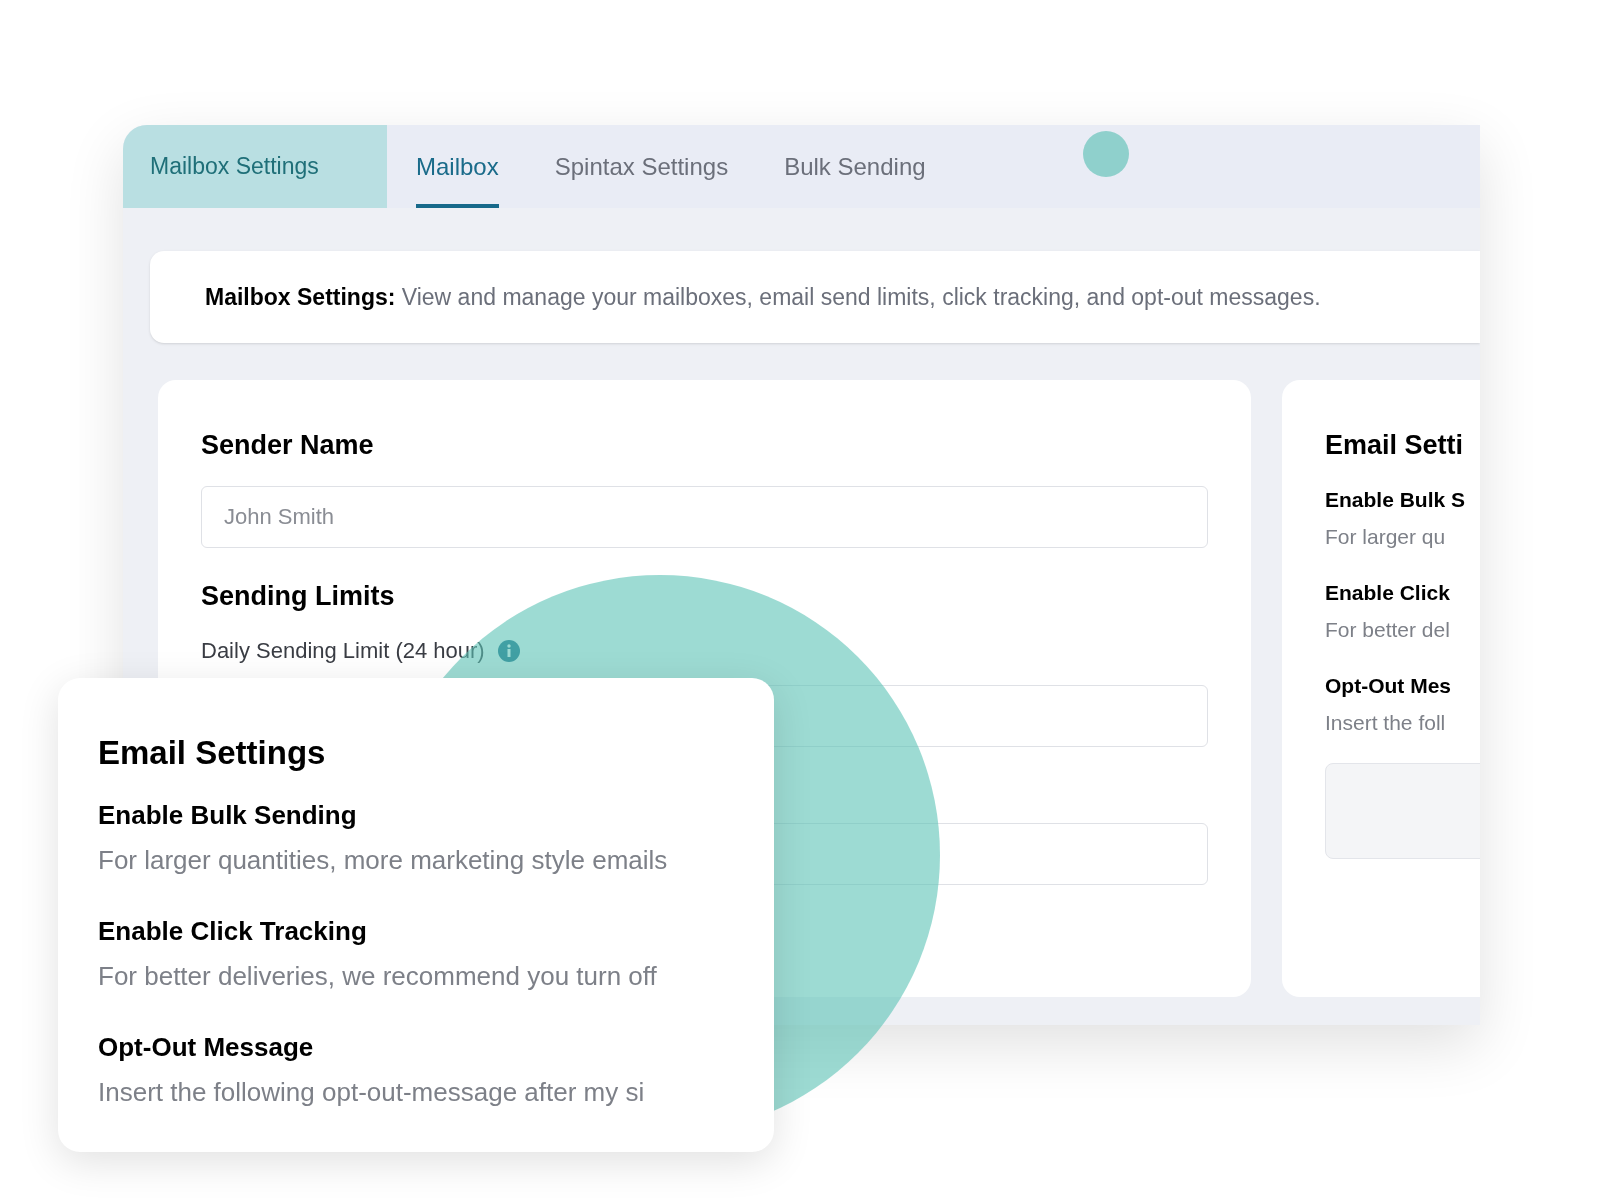 The image size is (1600, 1200). What do you see at coordinates (383, 860) in the screenshot?
I see `setting-description: For larger quantities, more marketing style emails` at bounding box center [383, 860].